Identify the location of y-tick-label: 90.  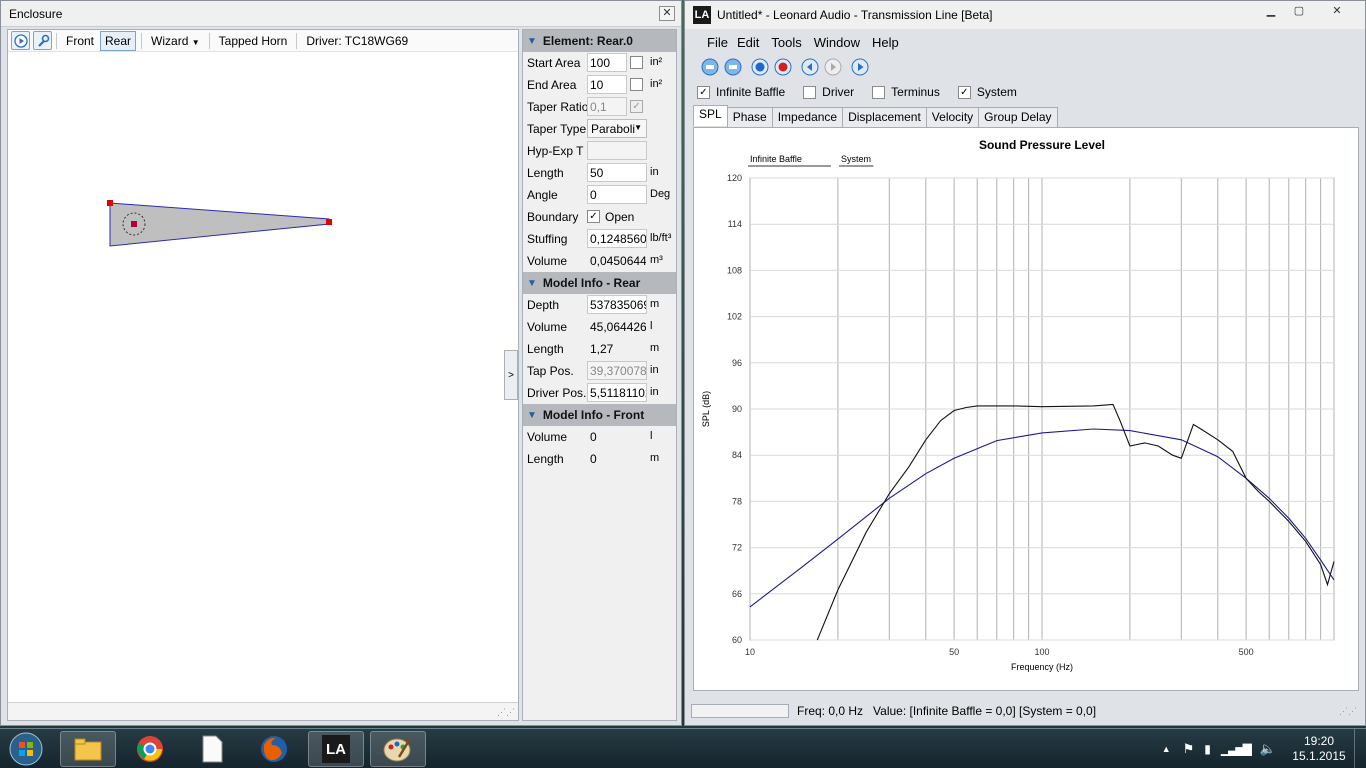
(737, 409).